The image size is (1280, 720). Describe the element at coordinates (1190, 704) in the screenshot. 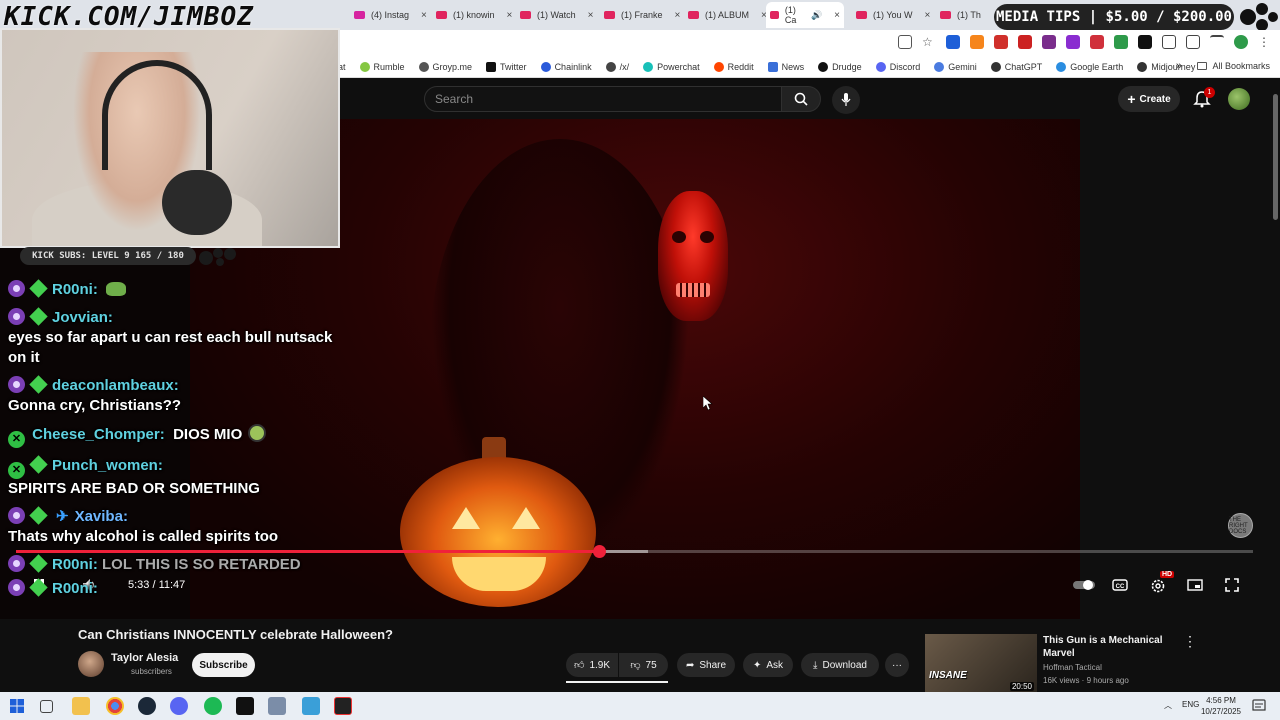

I see `language-indicator: ENG` at that location.